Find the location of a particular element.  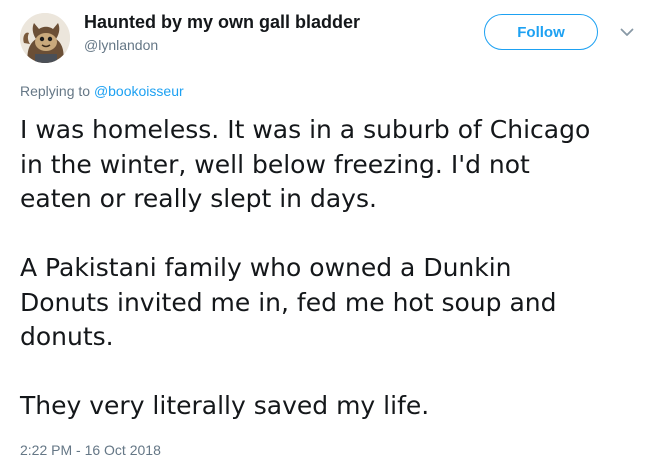

tweet-line: eaten or really slept in days. is located at coordinates (198, 198).